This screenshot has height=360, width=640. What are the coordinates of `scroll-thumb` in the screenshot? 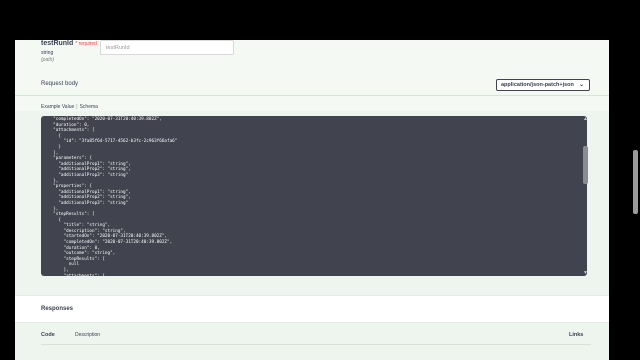 It's located at (585, 165).